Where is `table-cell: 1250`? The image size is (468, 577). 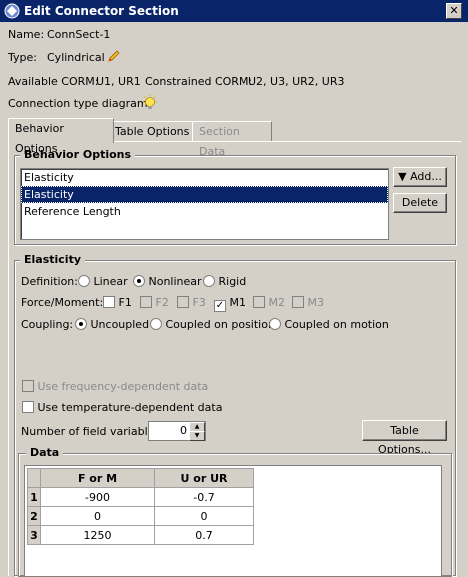 table-cell: 1250 is located at coordinates (97, 535).